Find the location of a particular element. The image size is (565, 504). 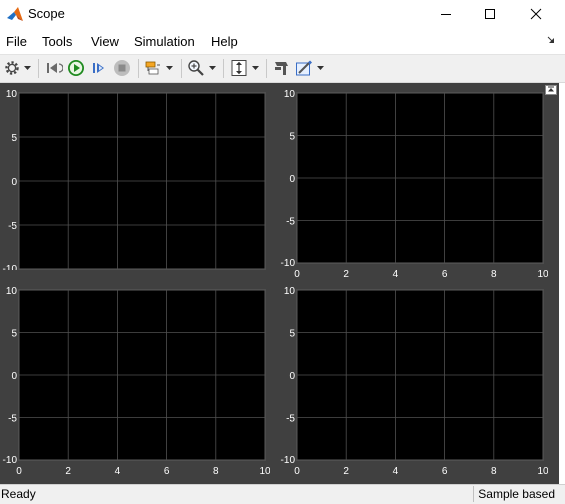

highlight-block-button is located at coordinates (153, 68).